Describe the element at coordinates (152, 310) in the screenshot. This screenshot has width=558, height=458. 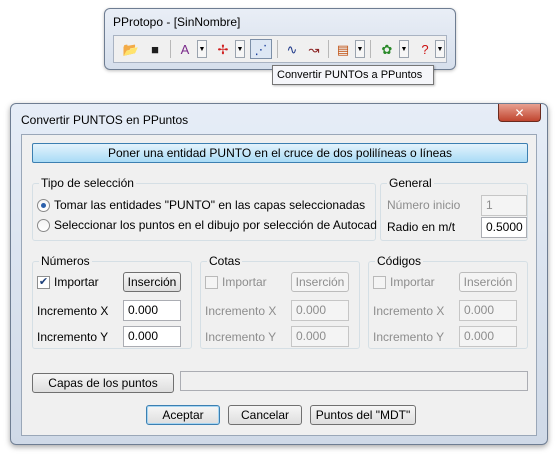
I see `numeros-incremento-x-field: 0.000` at that location.